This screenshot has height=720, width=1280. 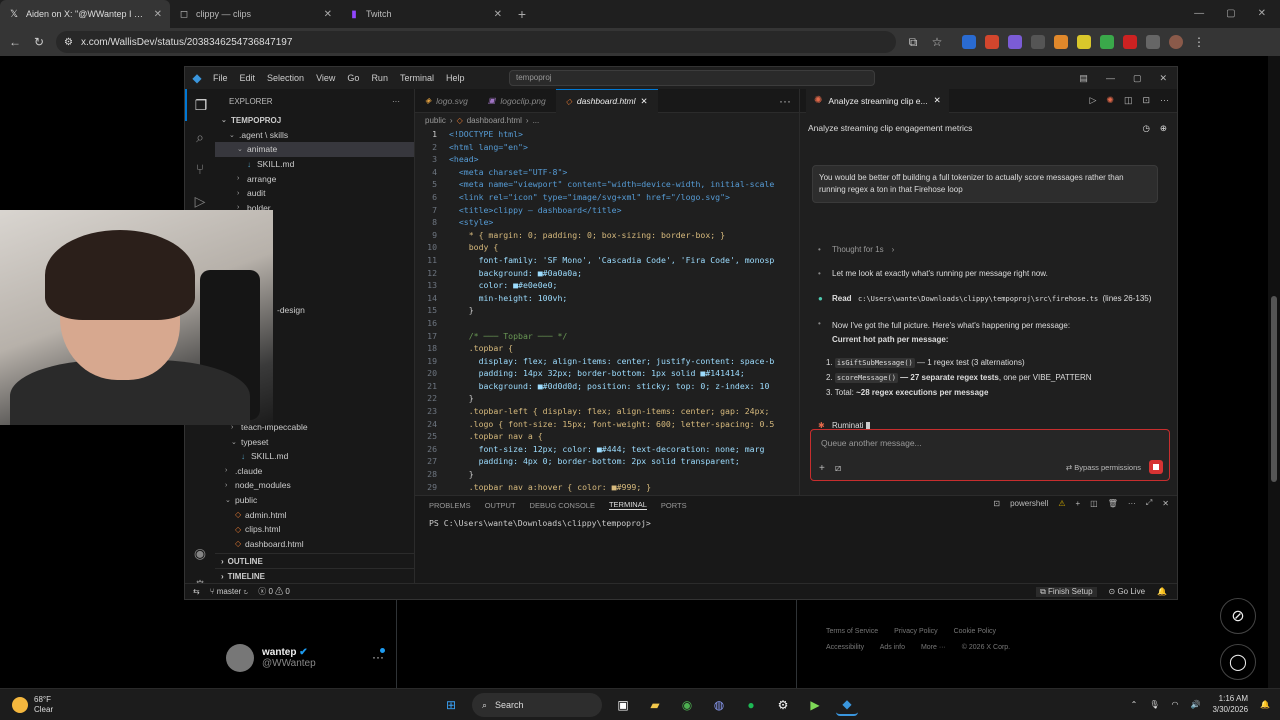 What do you see at coordinates (674, 505) in the screenshot?
I see `tab-ports: PORTS` at bounding box center [674, 505].